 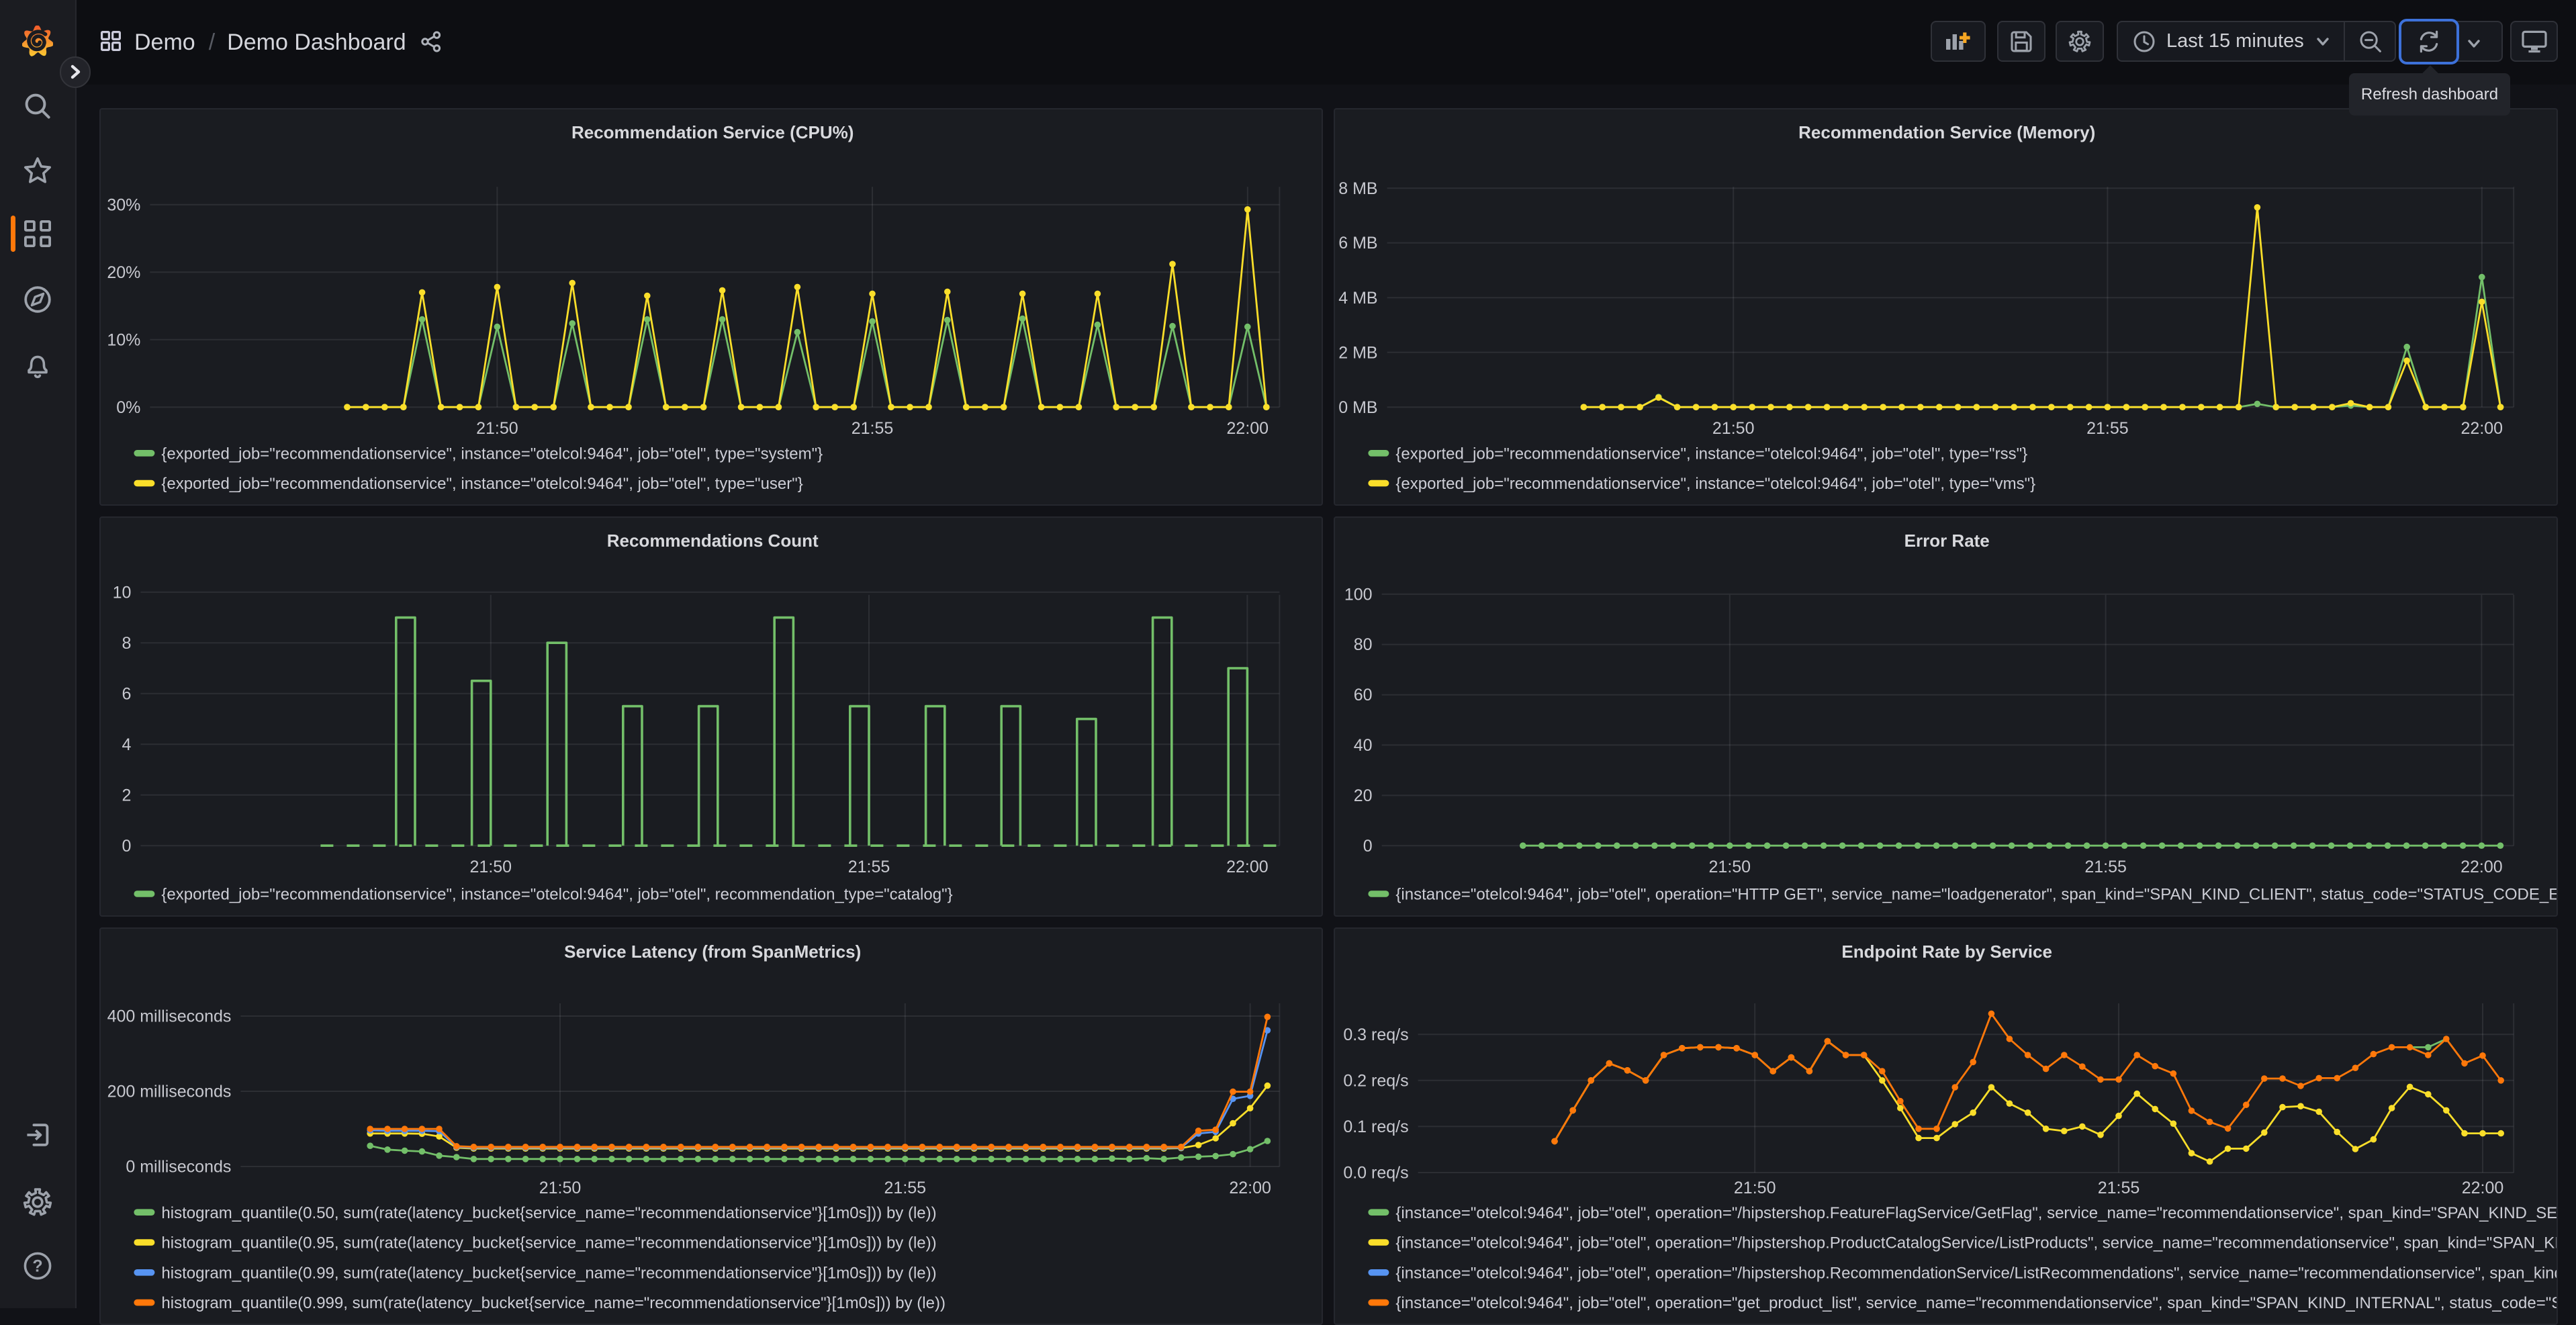 What do you see at coordinates (1358, 595) in the screenshot?
I see `svg-text: 100` at bounding box center [1358, 595].